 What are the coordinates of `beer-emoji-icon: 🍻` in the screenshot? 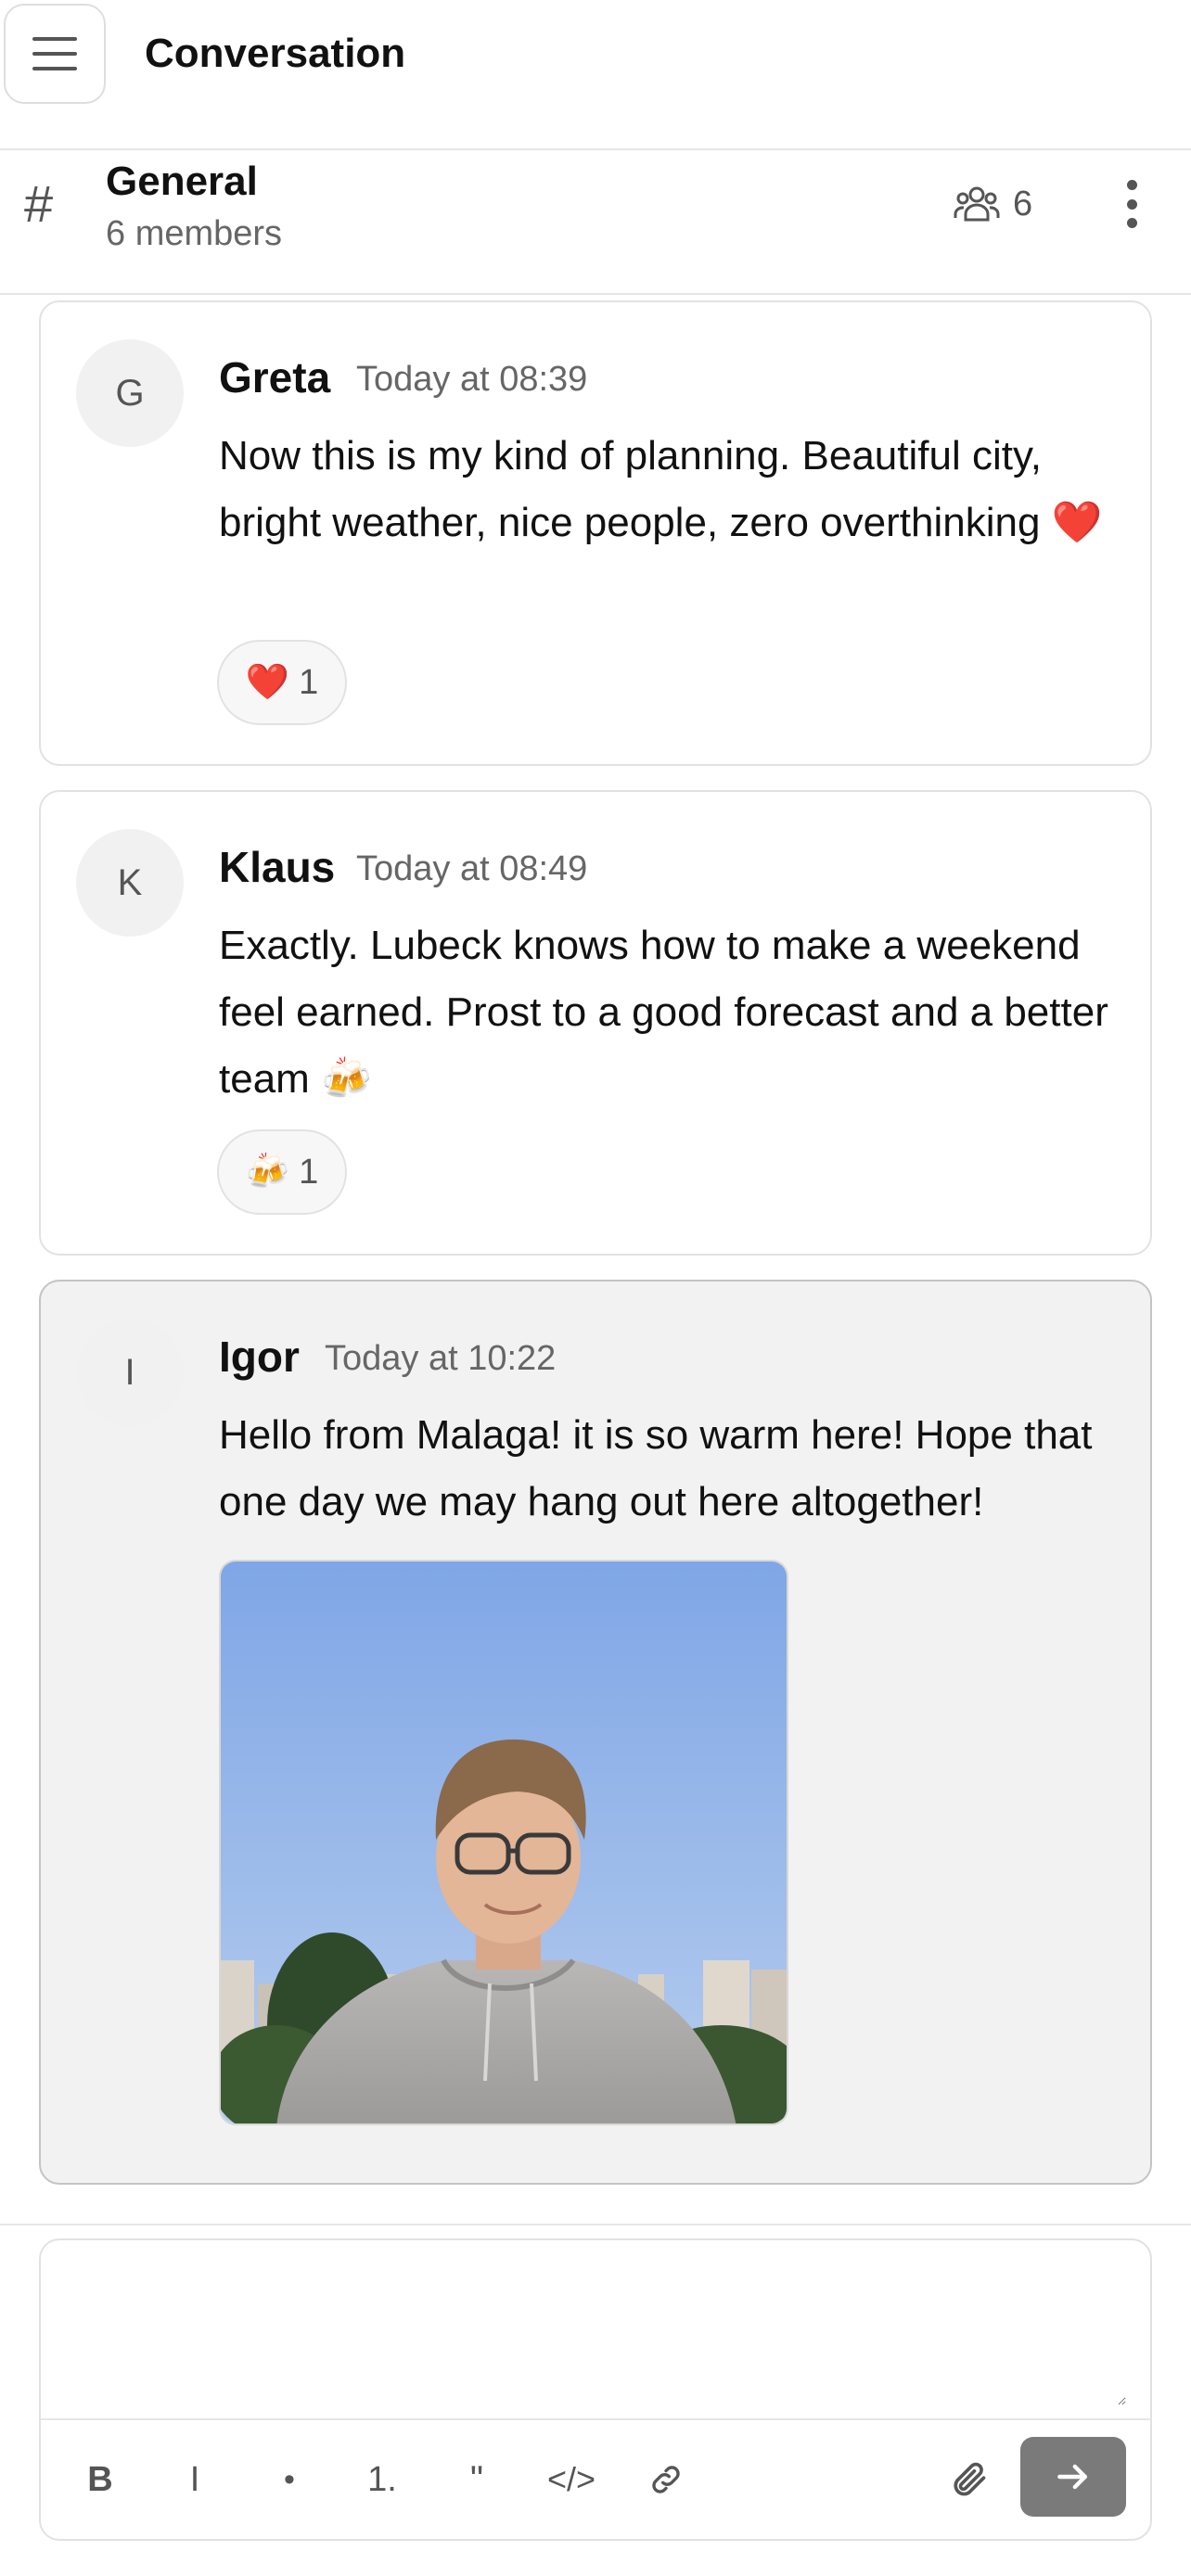 It's located at (267, 1172).